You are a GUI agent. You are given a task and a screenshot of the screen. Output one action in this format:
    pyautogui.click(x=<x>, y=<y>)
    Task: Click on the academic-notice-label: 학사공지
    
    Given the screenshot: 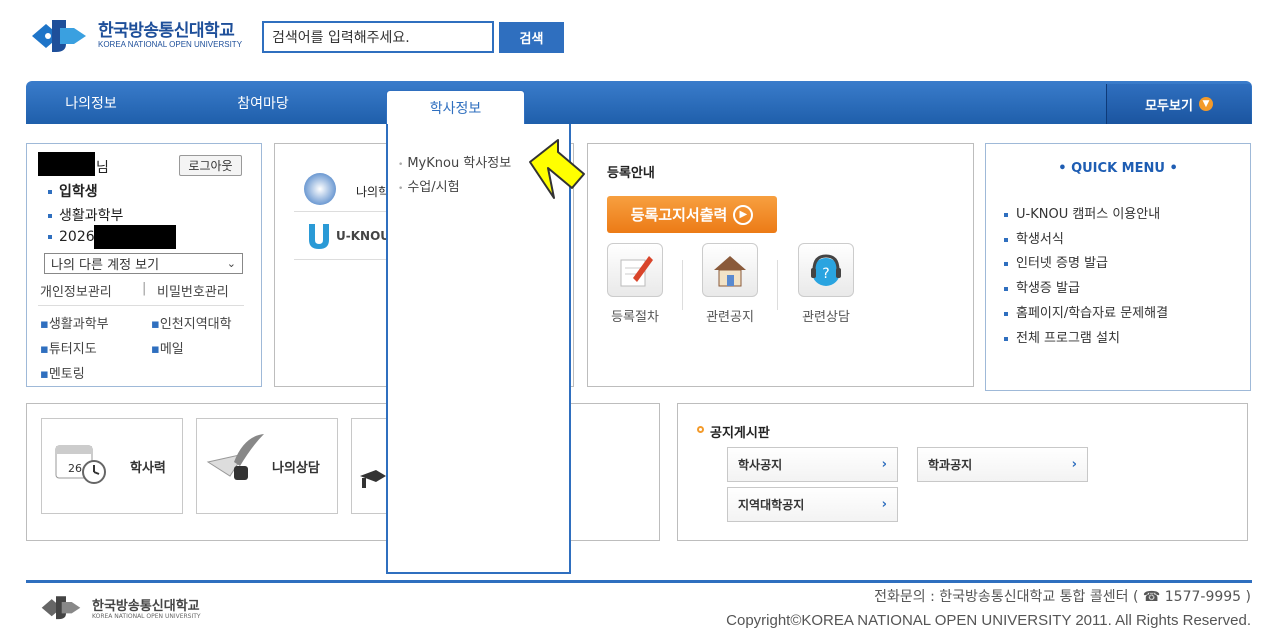 What is the action you would take?
    pyautogui.click(x=760, y=465)
    